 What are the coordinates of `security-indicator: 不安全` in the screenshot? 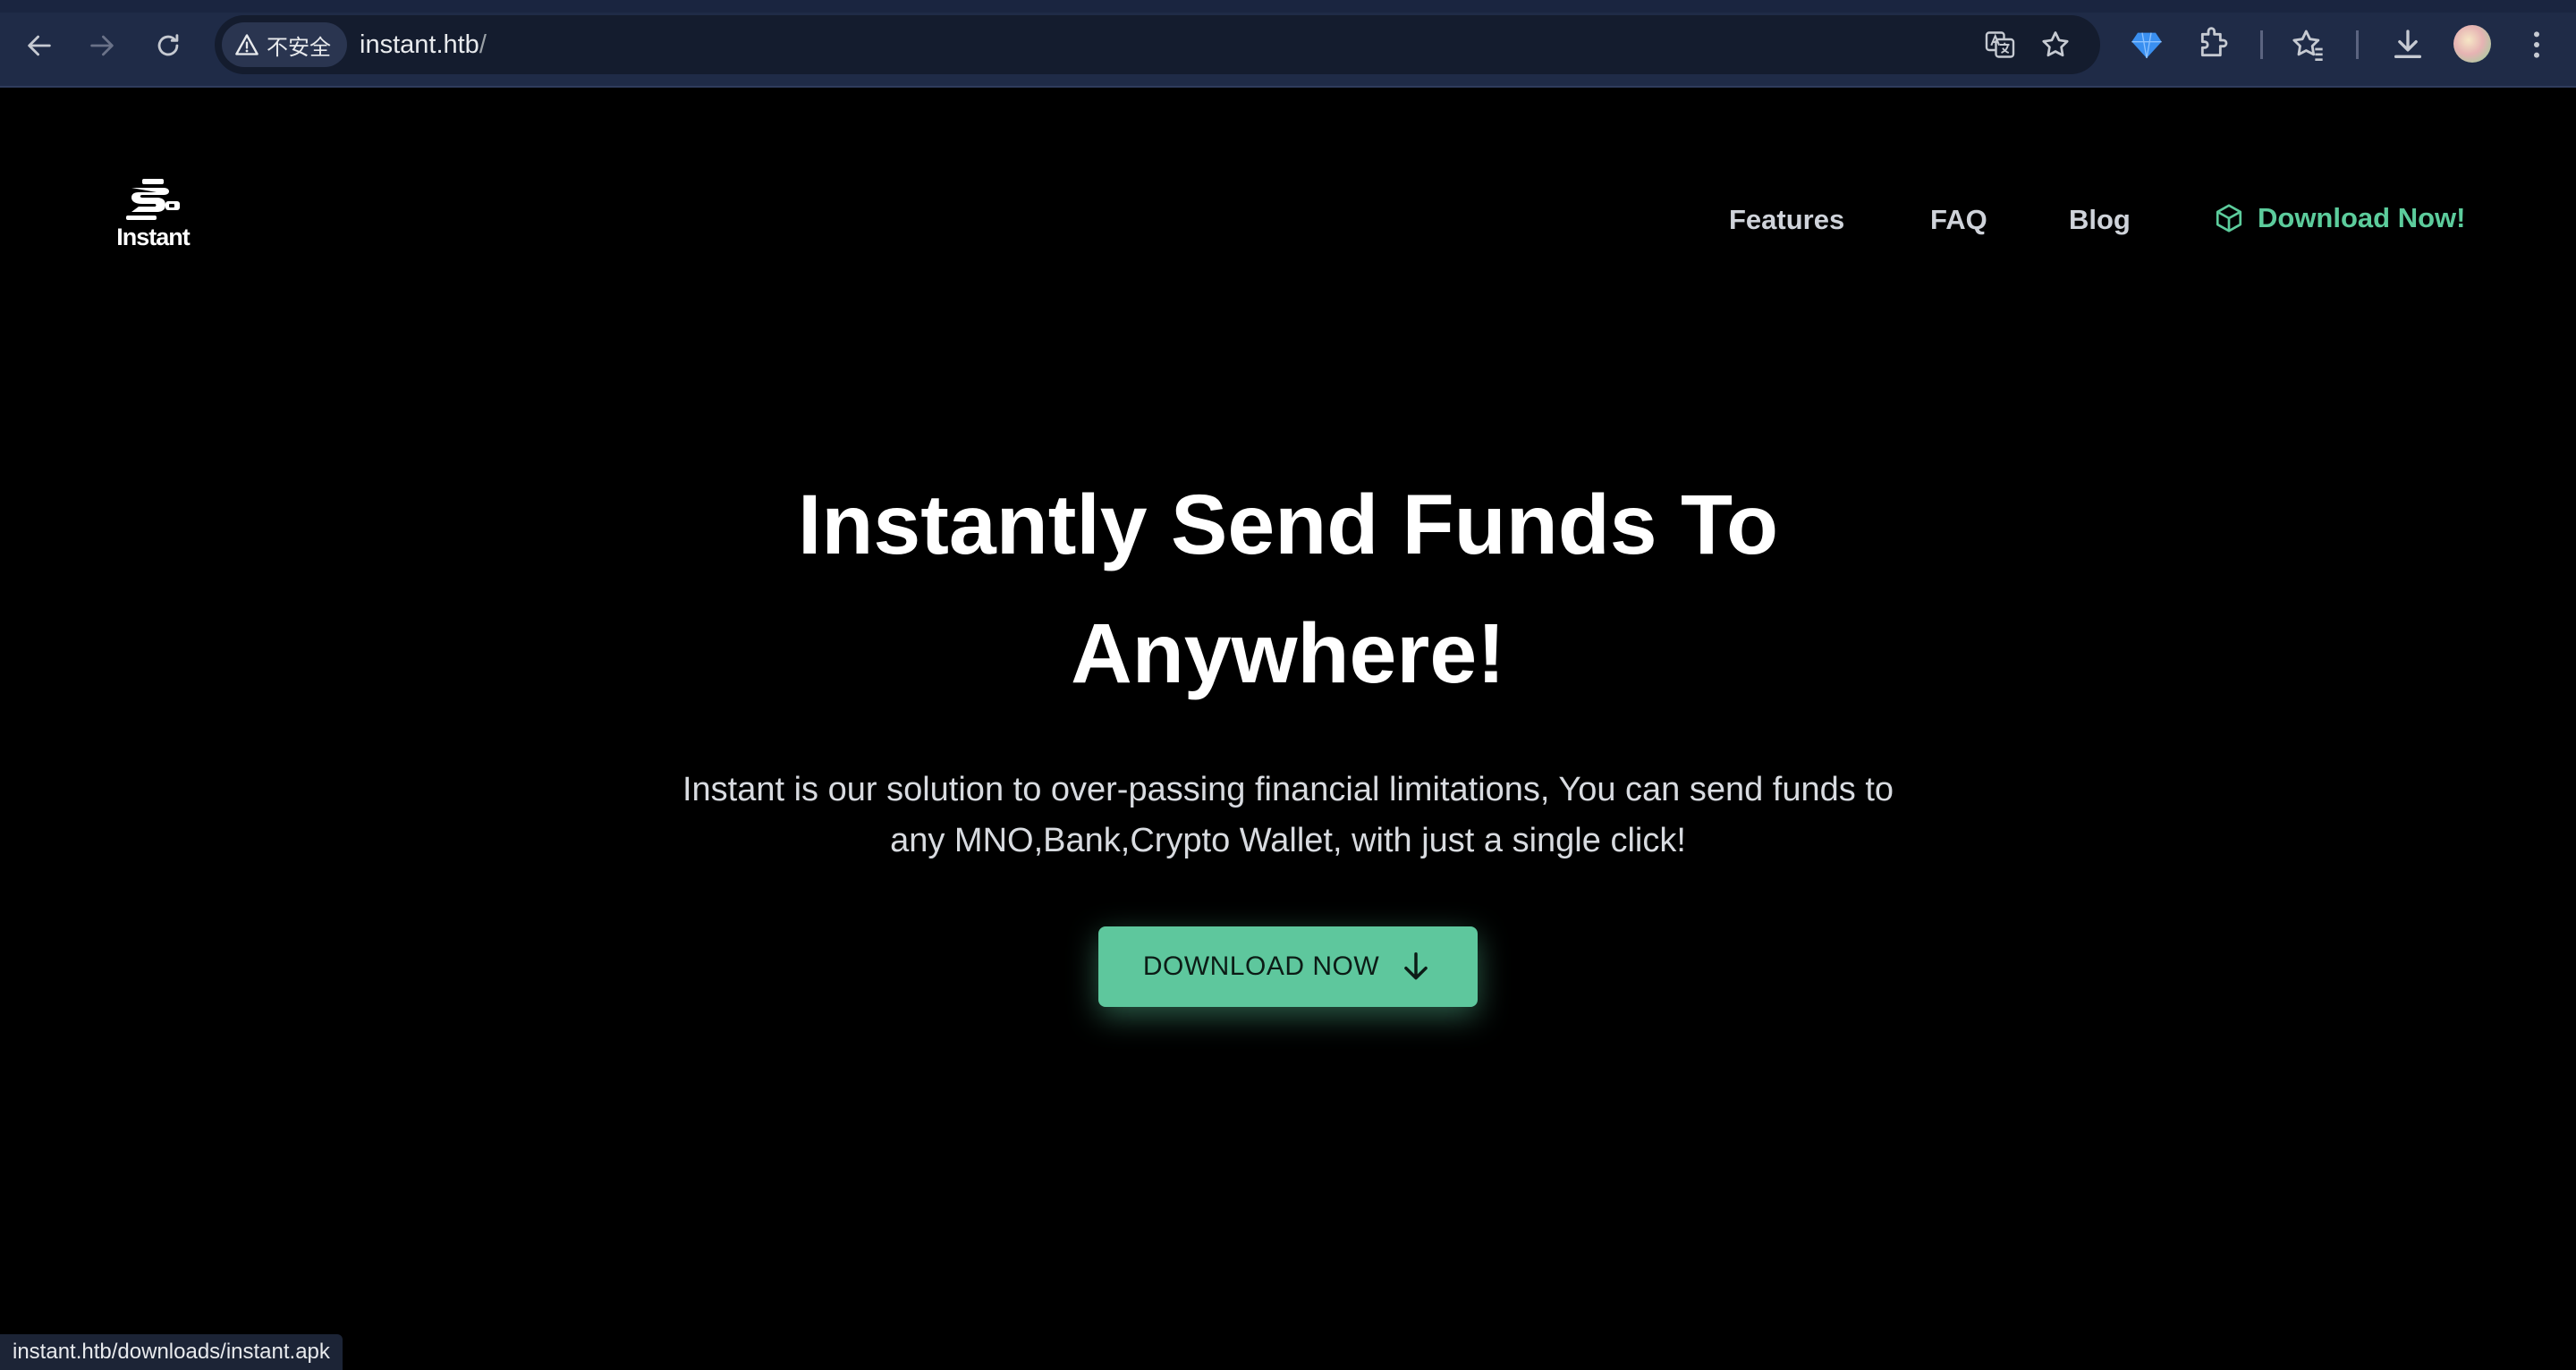 It's located at (284, 44).